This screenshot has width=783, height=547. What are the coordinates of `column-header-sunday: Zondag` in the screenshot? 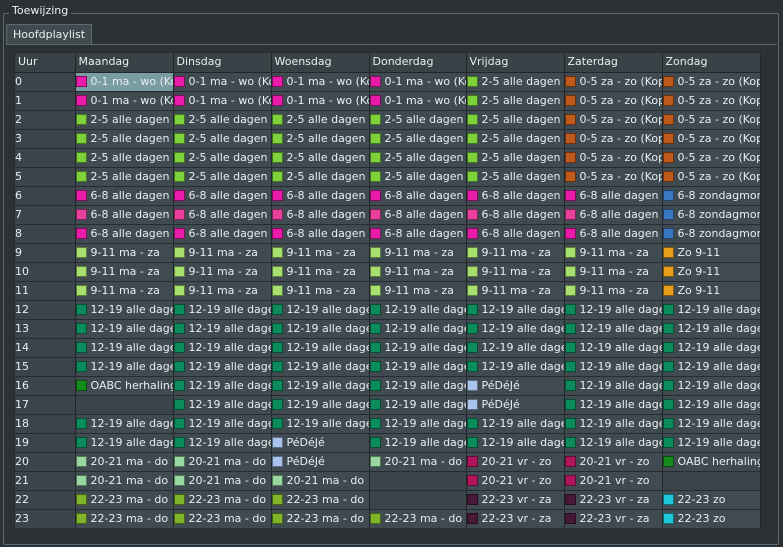 It's located at (711, 63).